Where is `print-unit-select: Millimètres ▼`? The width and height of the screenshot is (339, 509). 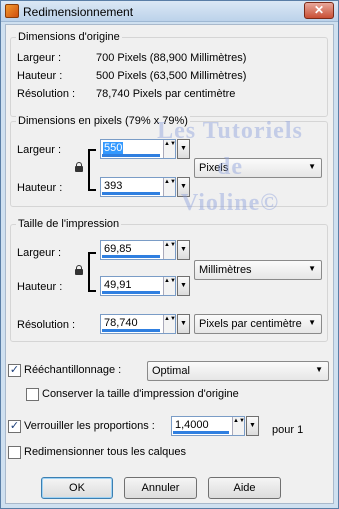
print-unit-select: Millimètres ▼ is located at coordinates (258, 270).